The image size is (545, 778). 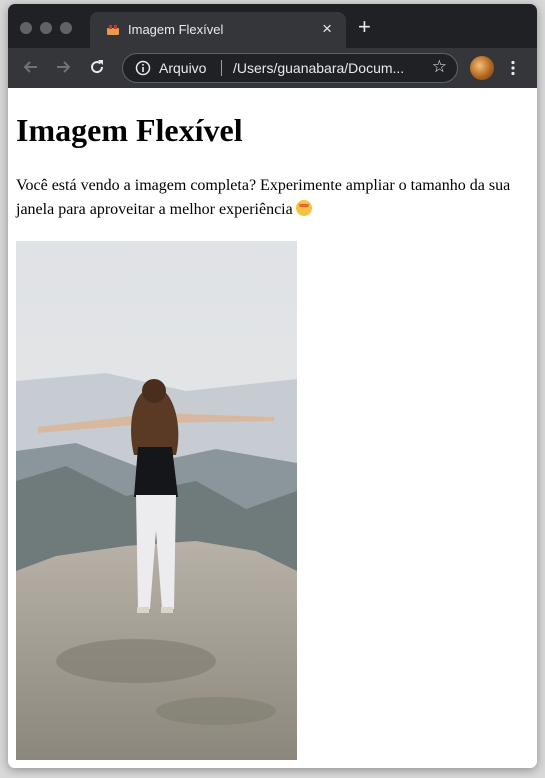 What do you see at coordinates (113, 30) in the screenshot?
I see `webpage-emoji-icon` at bounding box center [113, 30].